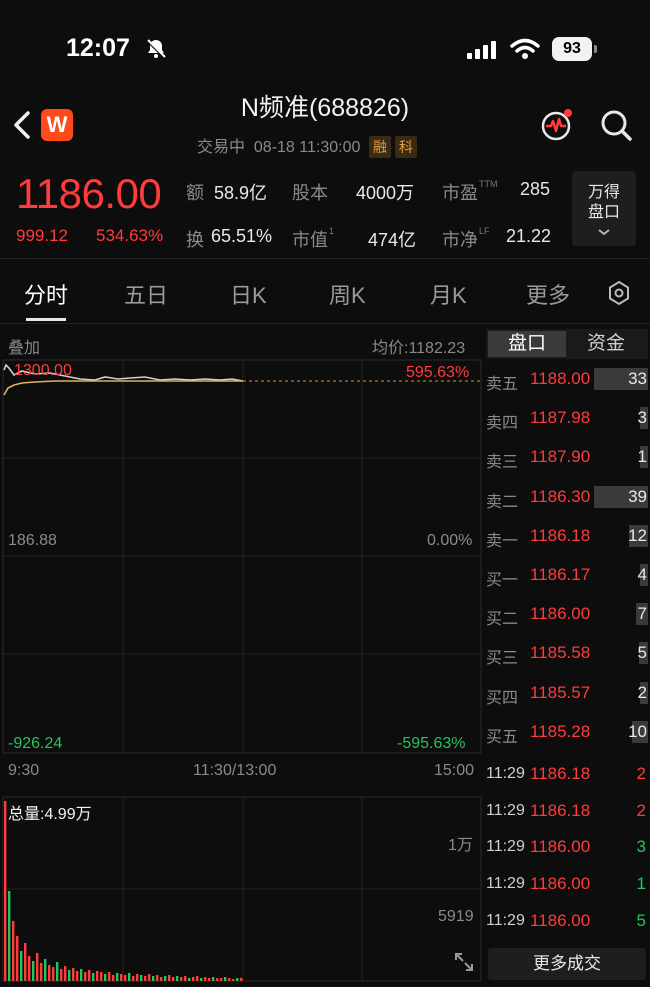 The height and width of the screenshot is (987, 650). Describe the element at coordinates (560, 653) in the screenshot. I see `orderbook-level-price: 1185.58` at that location.